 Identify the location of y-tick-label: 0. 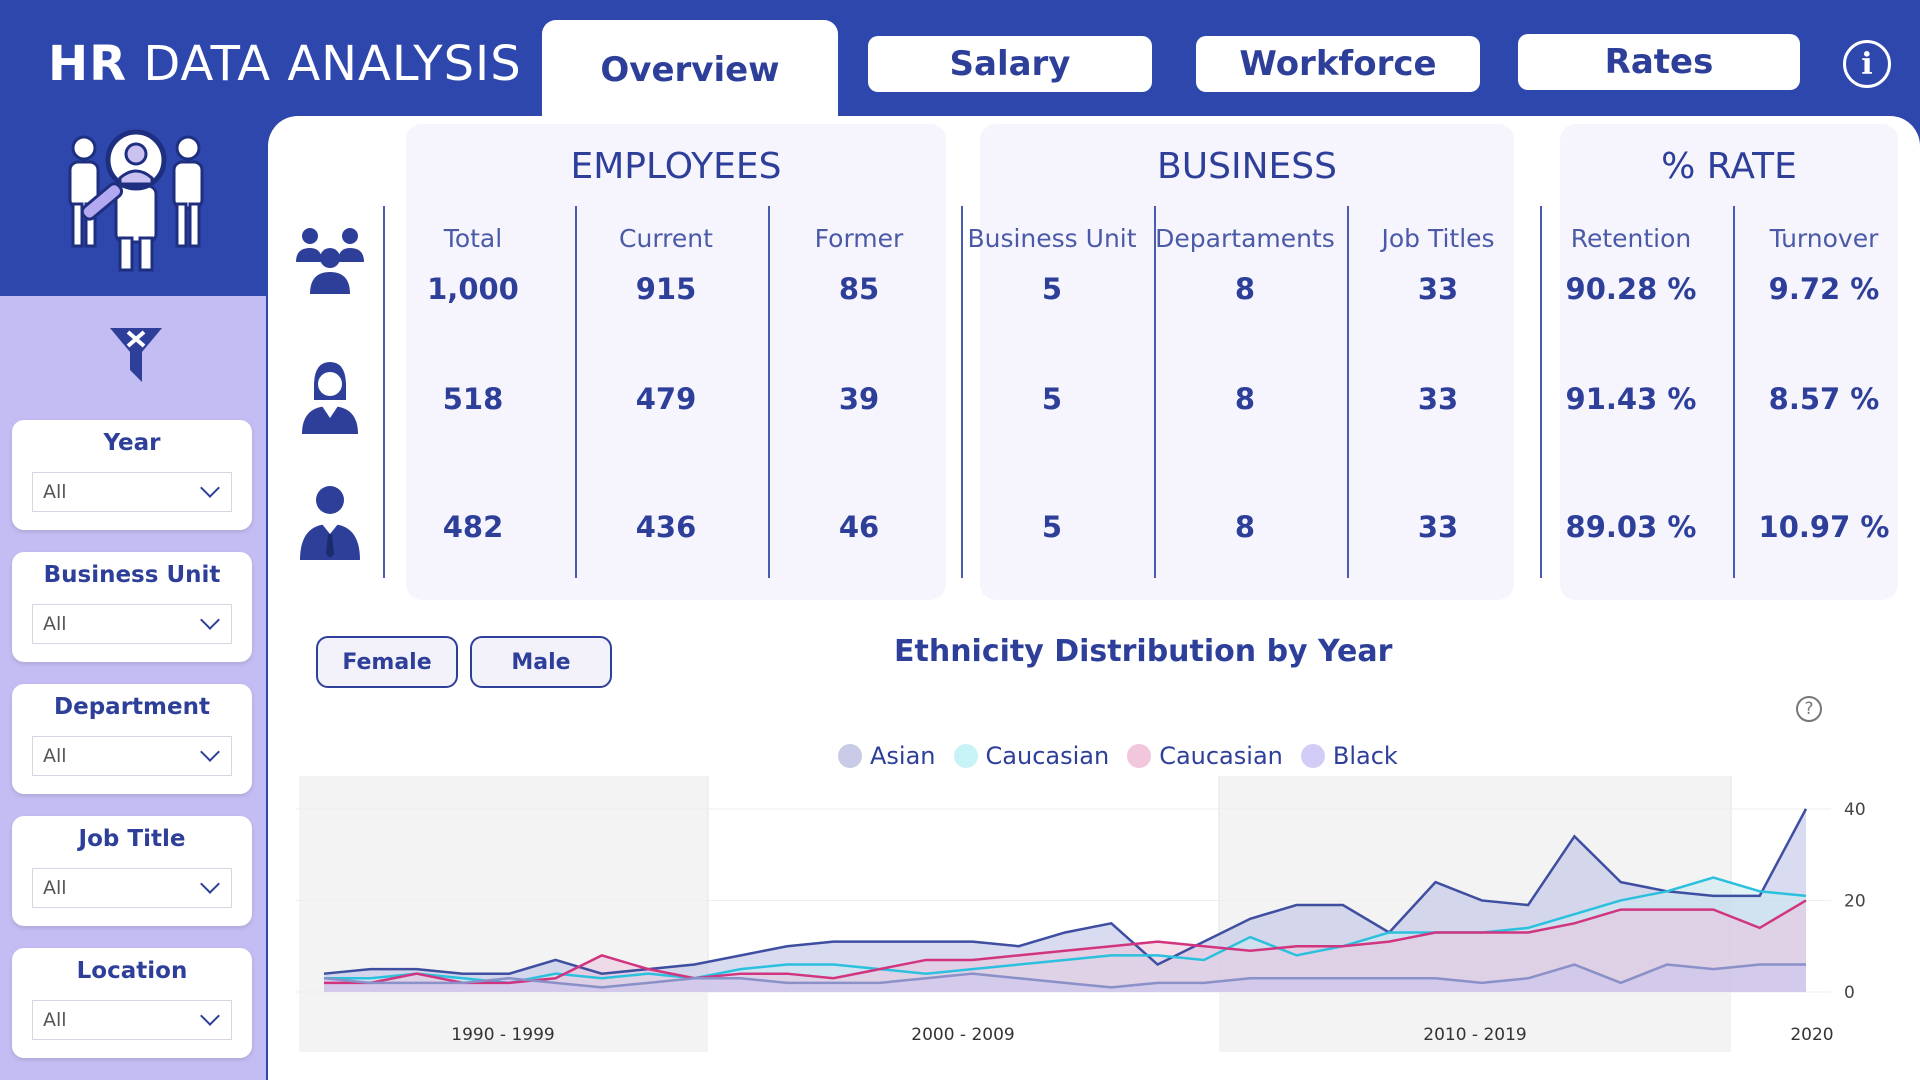
(1849, 993).